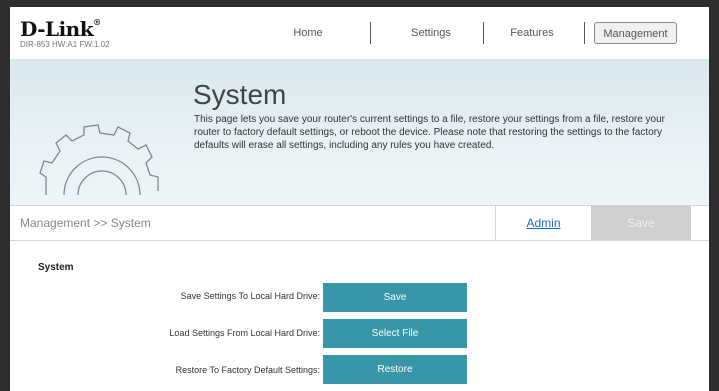 This screenshot has height=391, width=719. What do you see at coordinates (60, 29) in the screenshot?
I see `dlink-logo: D-Link®` at bounding box center [60, 29].